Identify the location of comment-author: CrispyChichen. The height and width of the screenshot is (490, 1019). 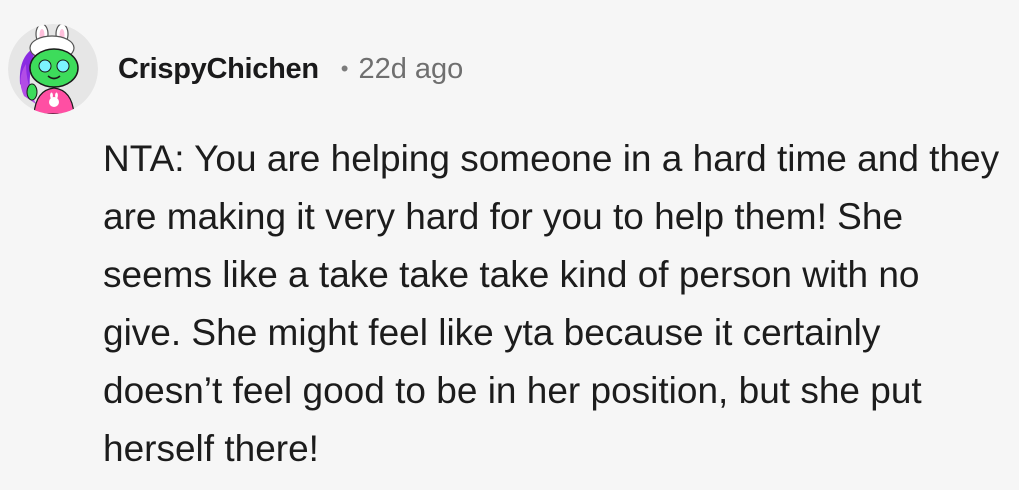
(218, 69).